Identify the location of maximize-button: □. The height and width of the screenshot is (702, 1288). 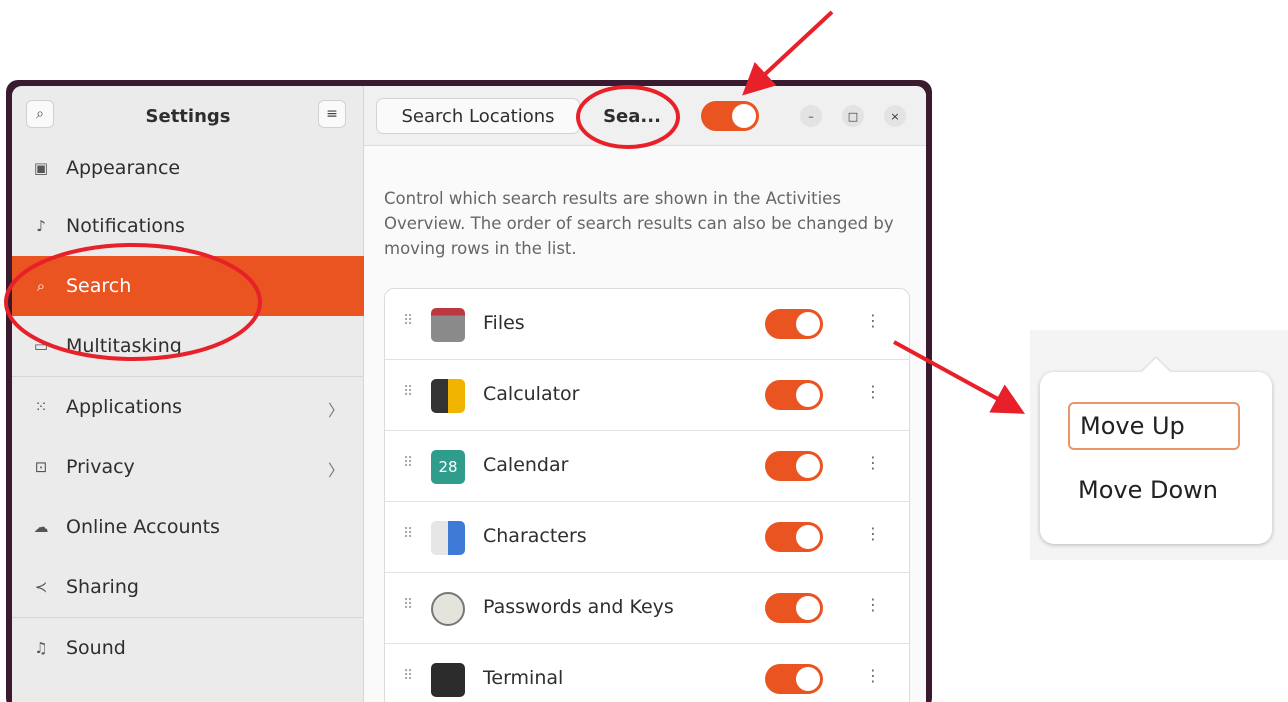
(853, 116).